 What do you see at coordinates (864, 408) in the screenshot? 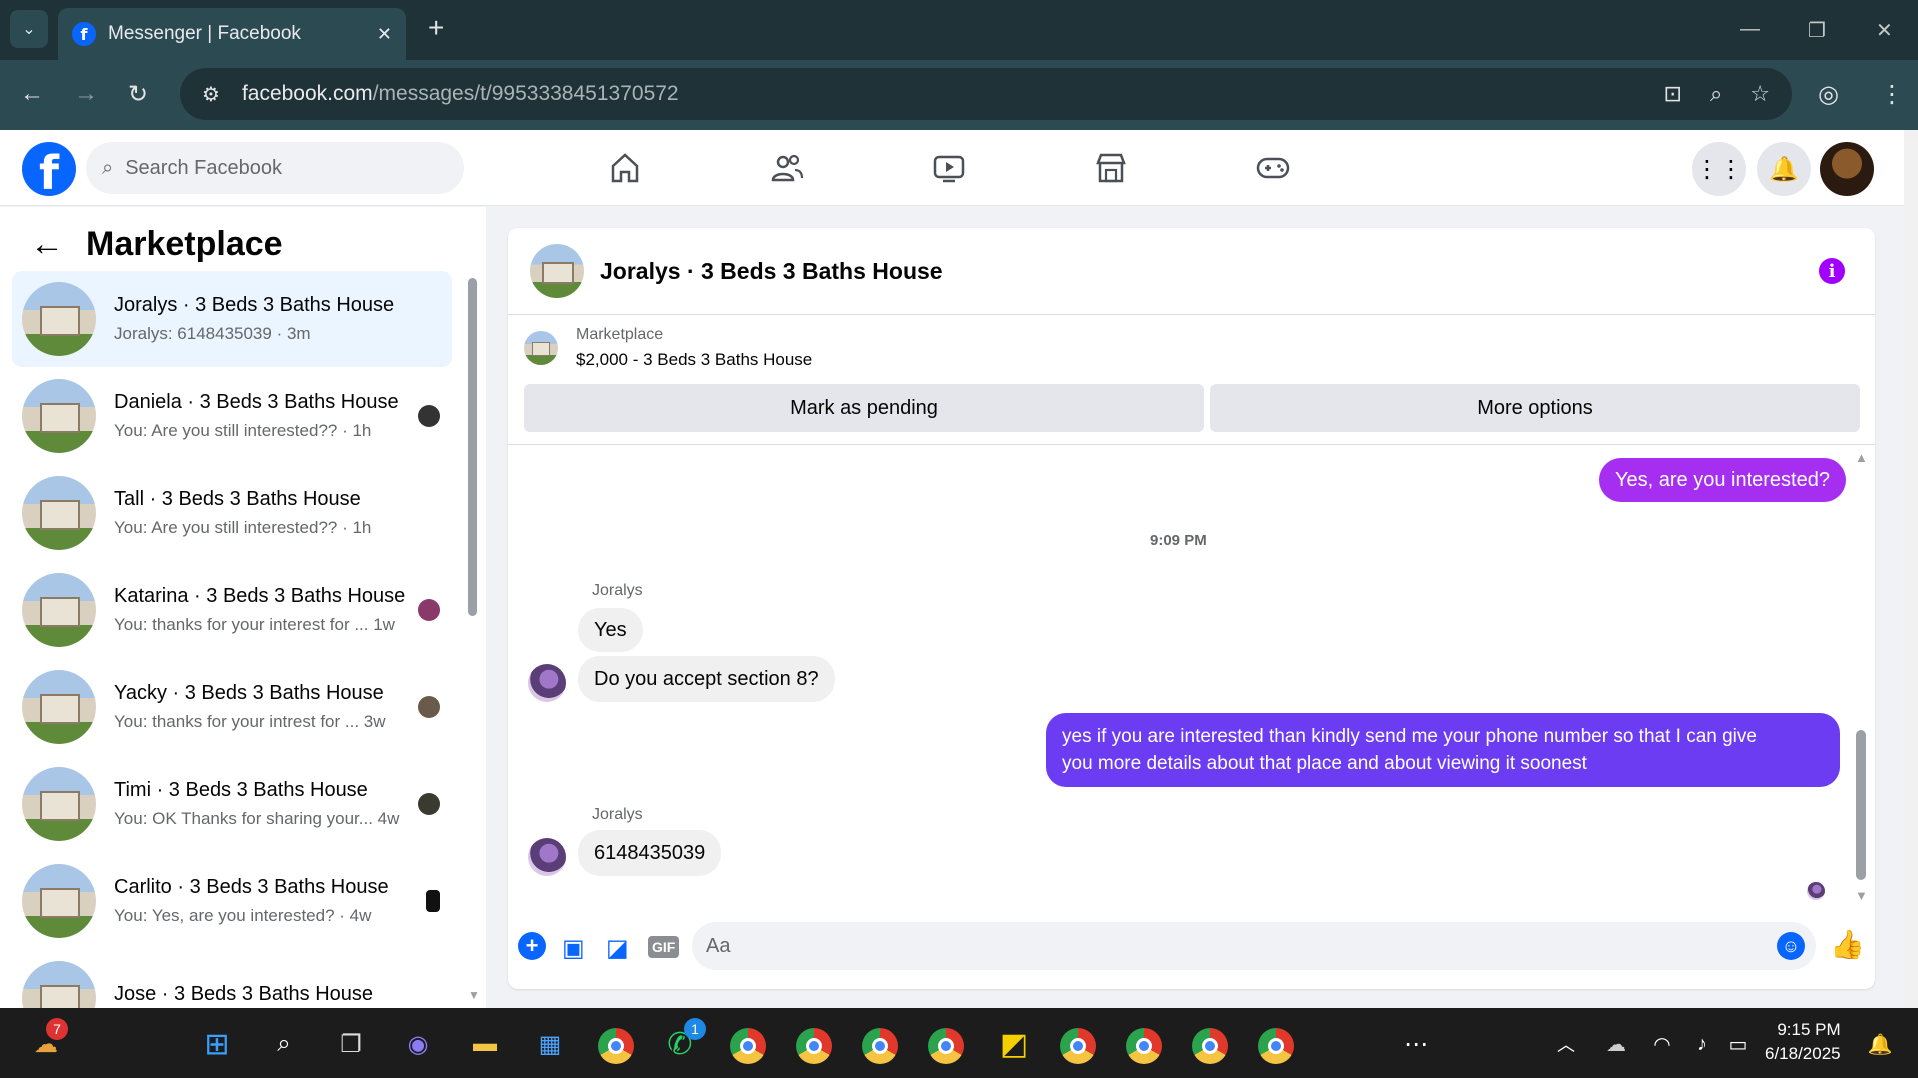
I see `mark-as-pending-button: Mark as pending` at bounding box center [864, 408].